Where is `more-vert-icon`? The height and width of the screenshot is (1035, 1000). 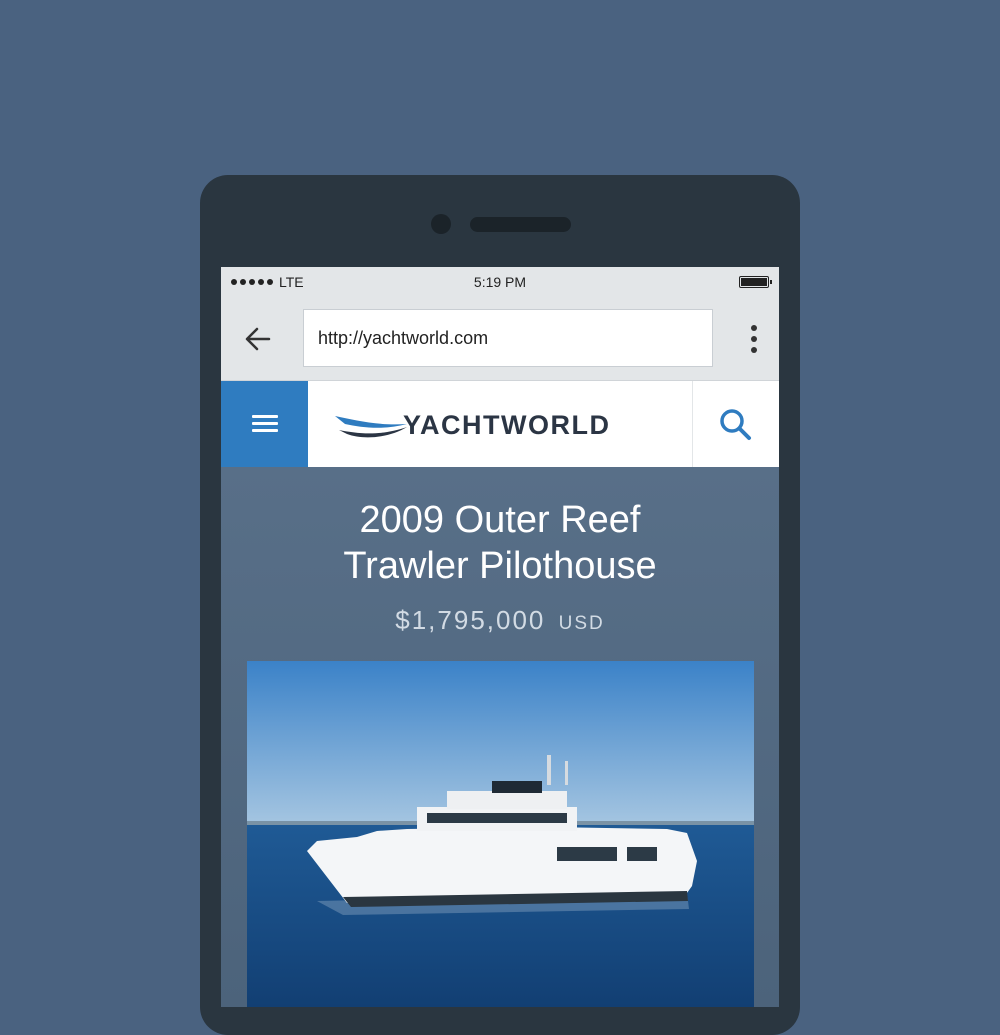 more-vert-icon is located at coordinates (754, 339).